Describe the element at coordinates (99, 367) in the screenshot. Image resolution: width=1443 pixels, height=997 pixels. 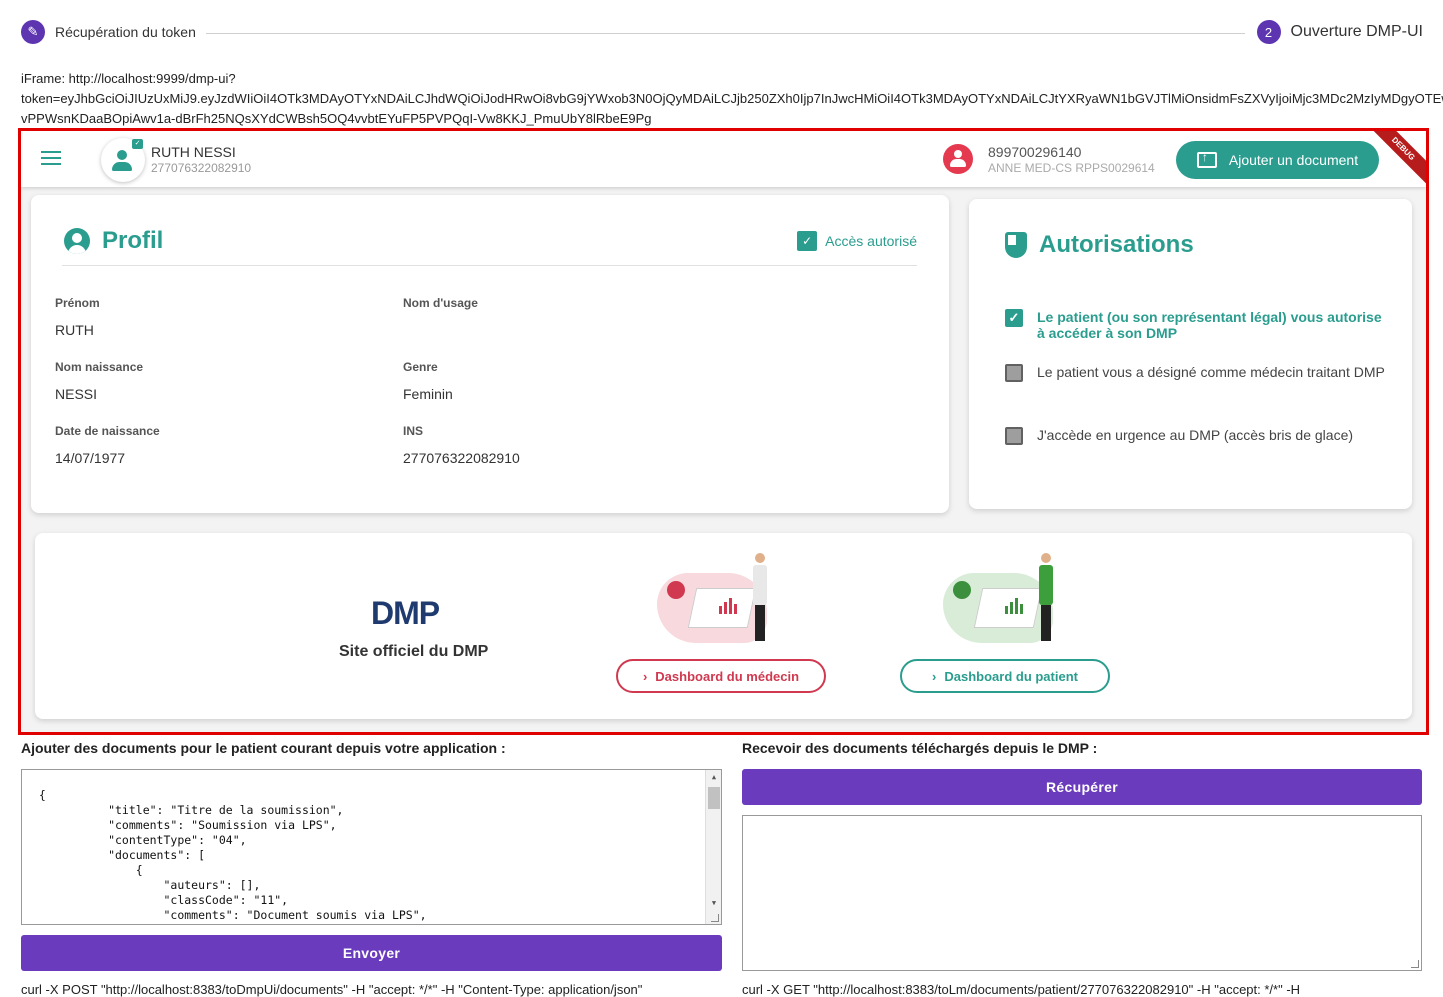
I see `field-label: Nom naissance` at that location.